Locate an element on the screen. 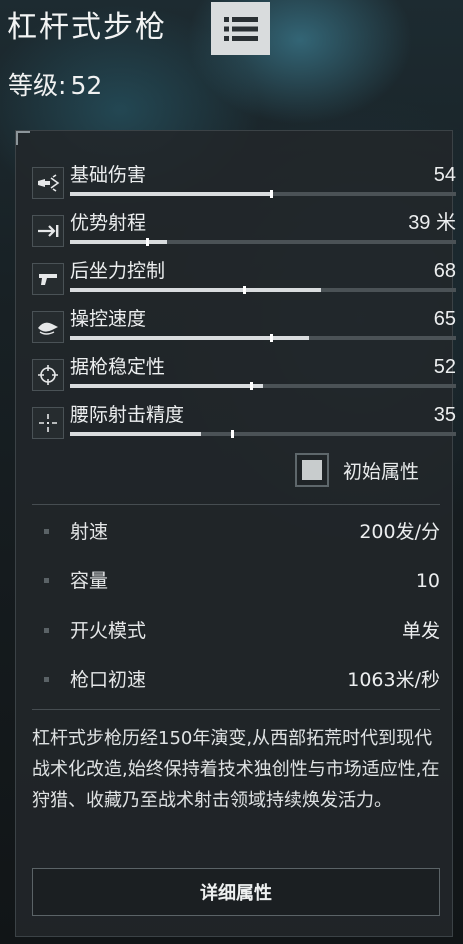 This screenshot has width=463, height=944. level-value: 52 is located at coordinates (86, 85).